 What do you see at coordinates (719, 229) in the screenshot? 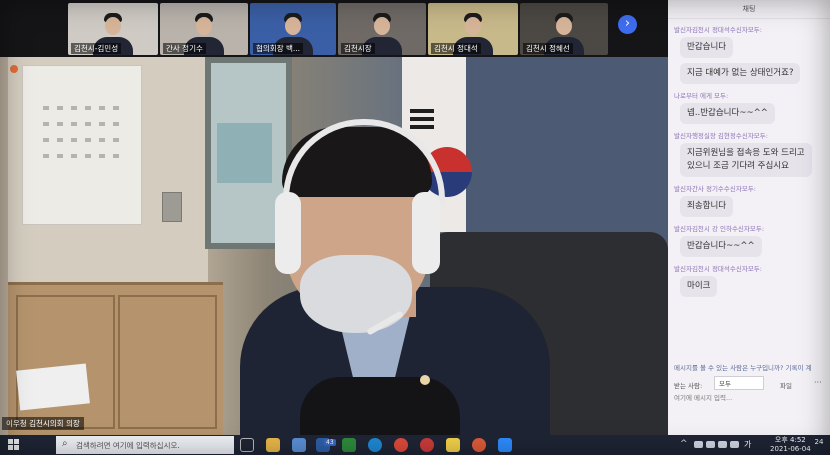
I see `chat-sender: 발신자김천시 강 인하수신자모두:` at bounding box center [719, 229].